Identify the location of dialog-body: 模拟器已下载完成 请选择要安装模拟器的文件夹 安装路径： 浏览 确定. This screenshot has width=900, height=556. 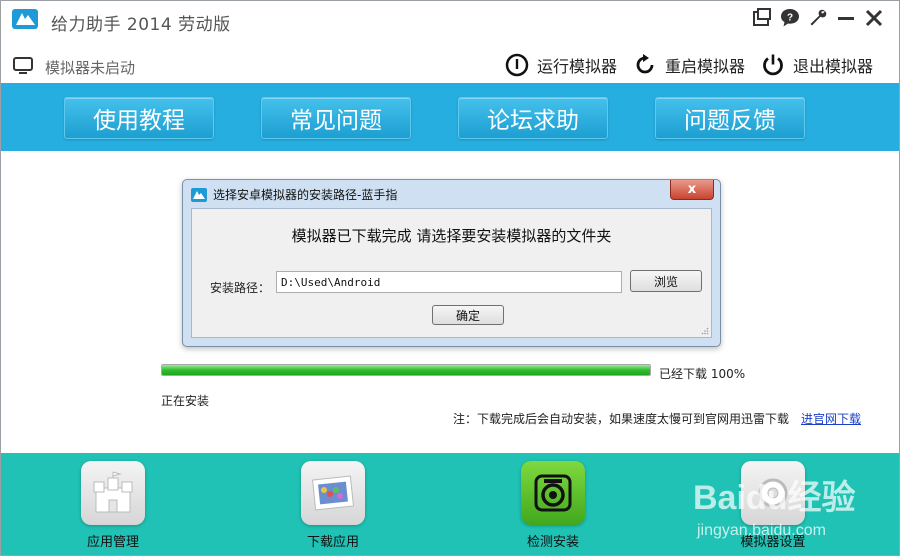
(451, 273).